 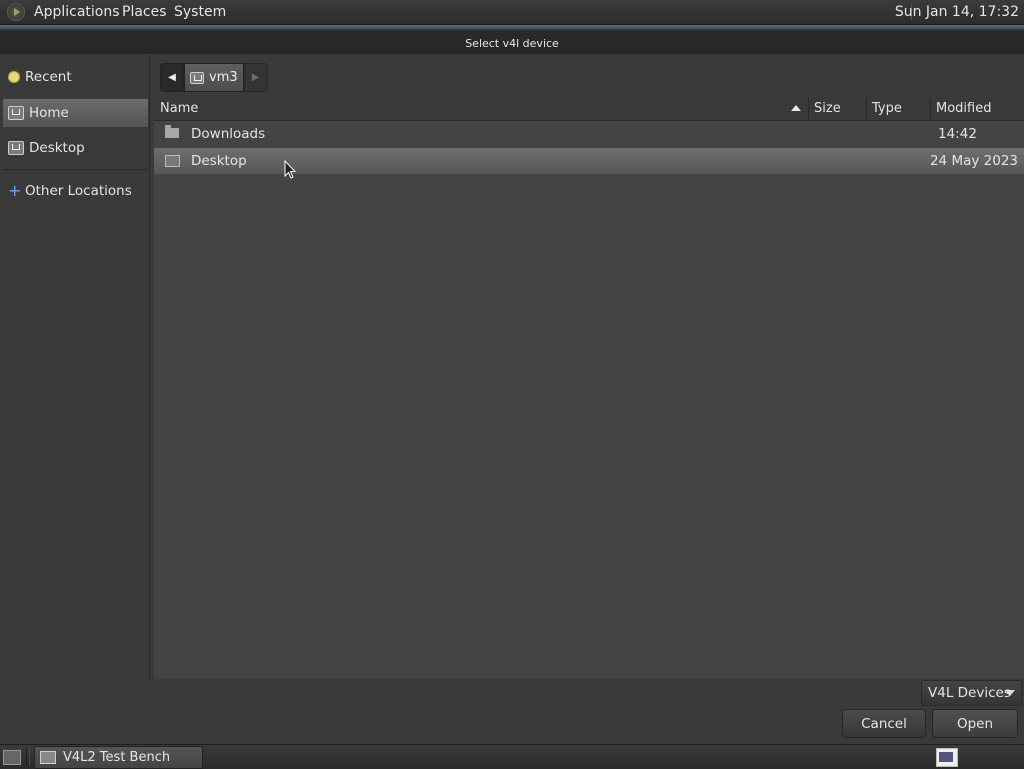 I want to click on sidebar-item-label: Desktop, so click(x=57, y=148).